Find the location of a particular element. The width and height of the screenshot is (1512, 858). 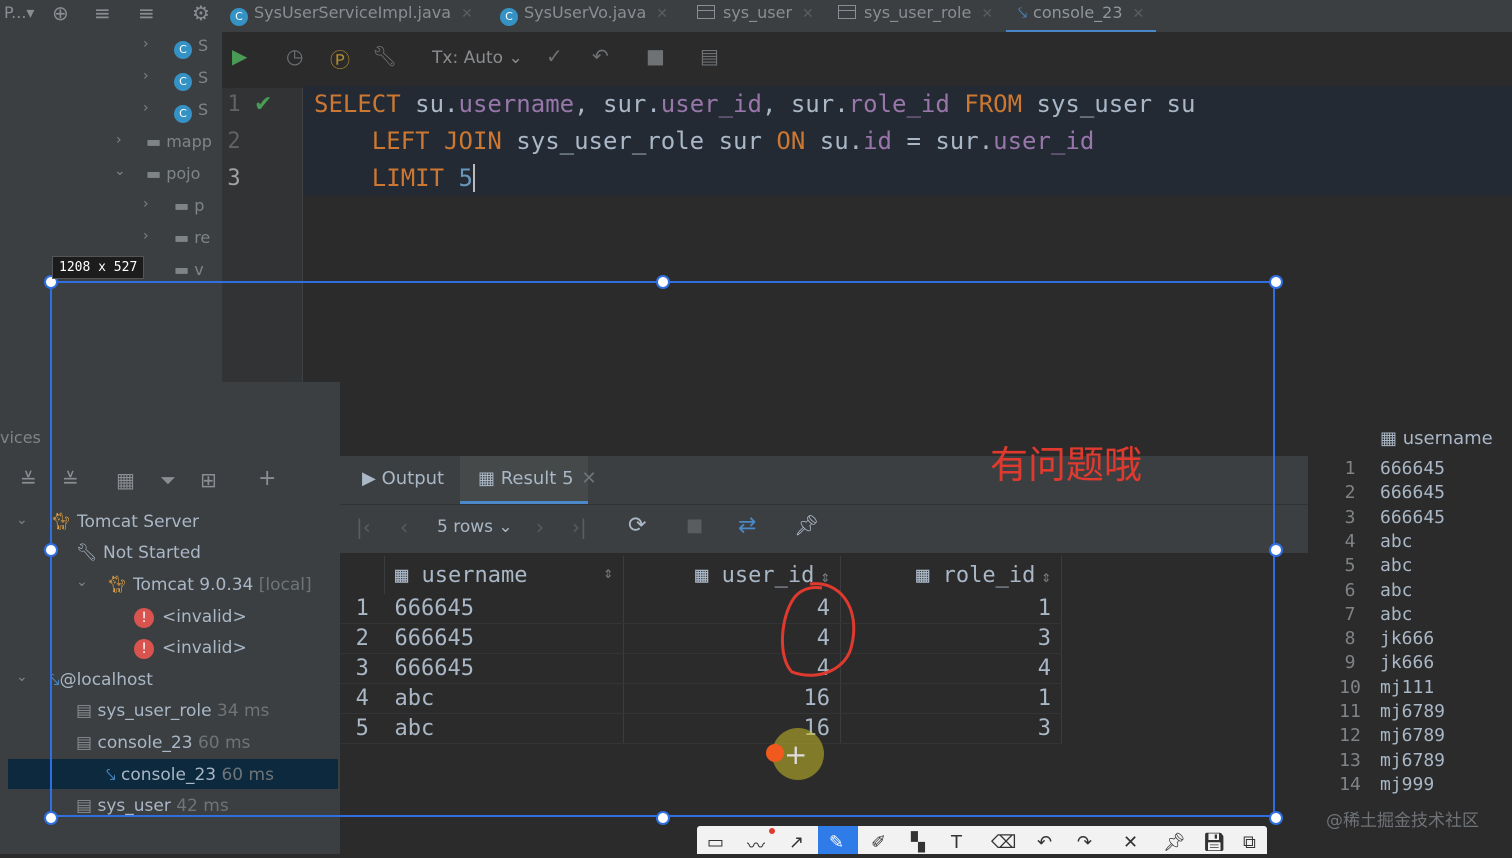

history-icon: ◷ is located at coordinates (294, 56).